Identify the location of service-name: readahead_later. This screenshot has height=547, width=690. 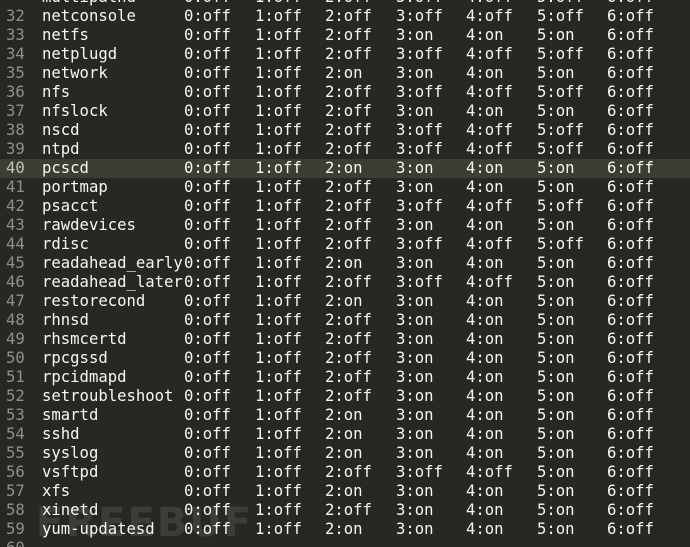
(112, 282).